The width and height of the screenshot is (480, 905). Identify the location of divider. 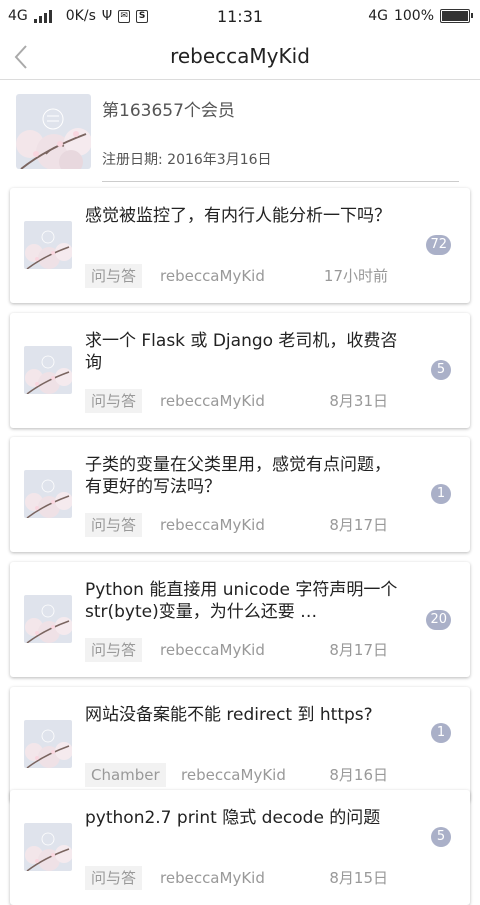
(280, 181).